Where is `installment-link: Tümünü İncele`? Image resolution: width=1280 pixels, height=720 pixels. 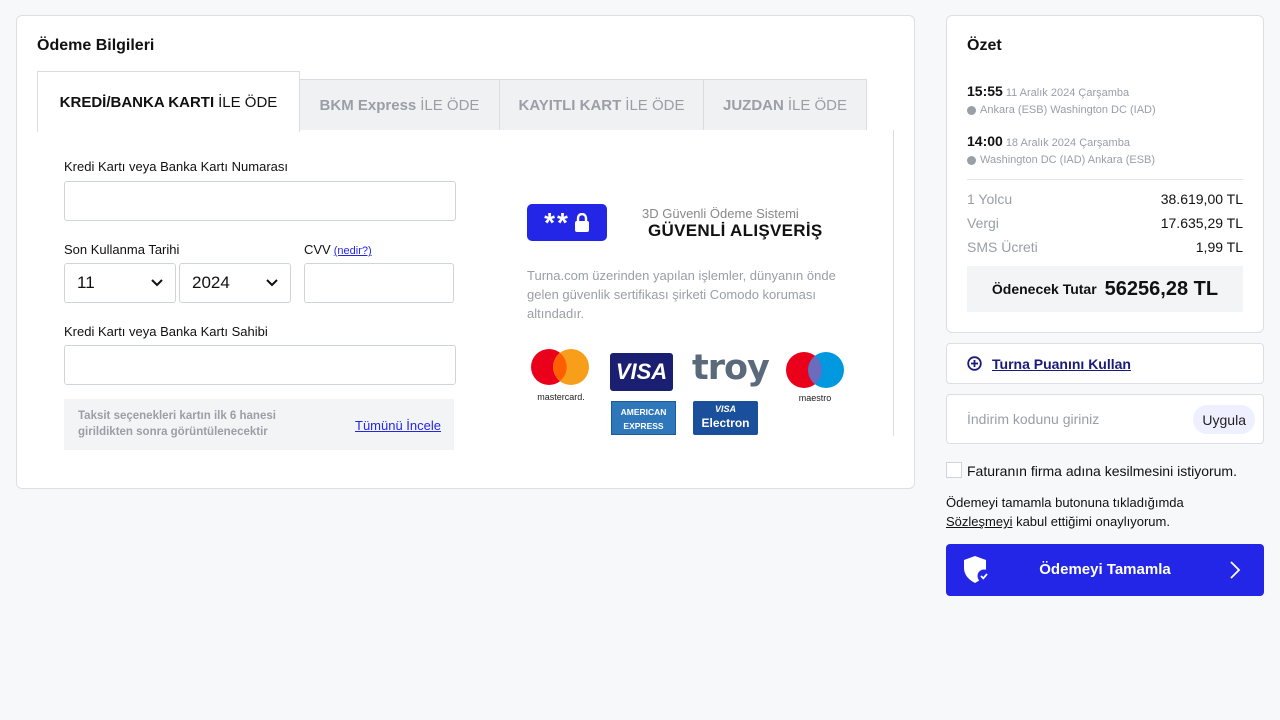
installment-link: Tümünü İncele is located at coordinates (398, 425).